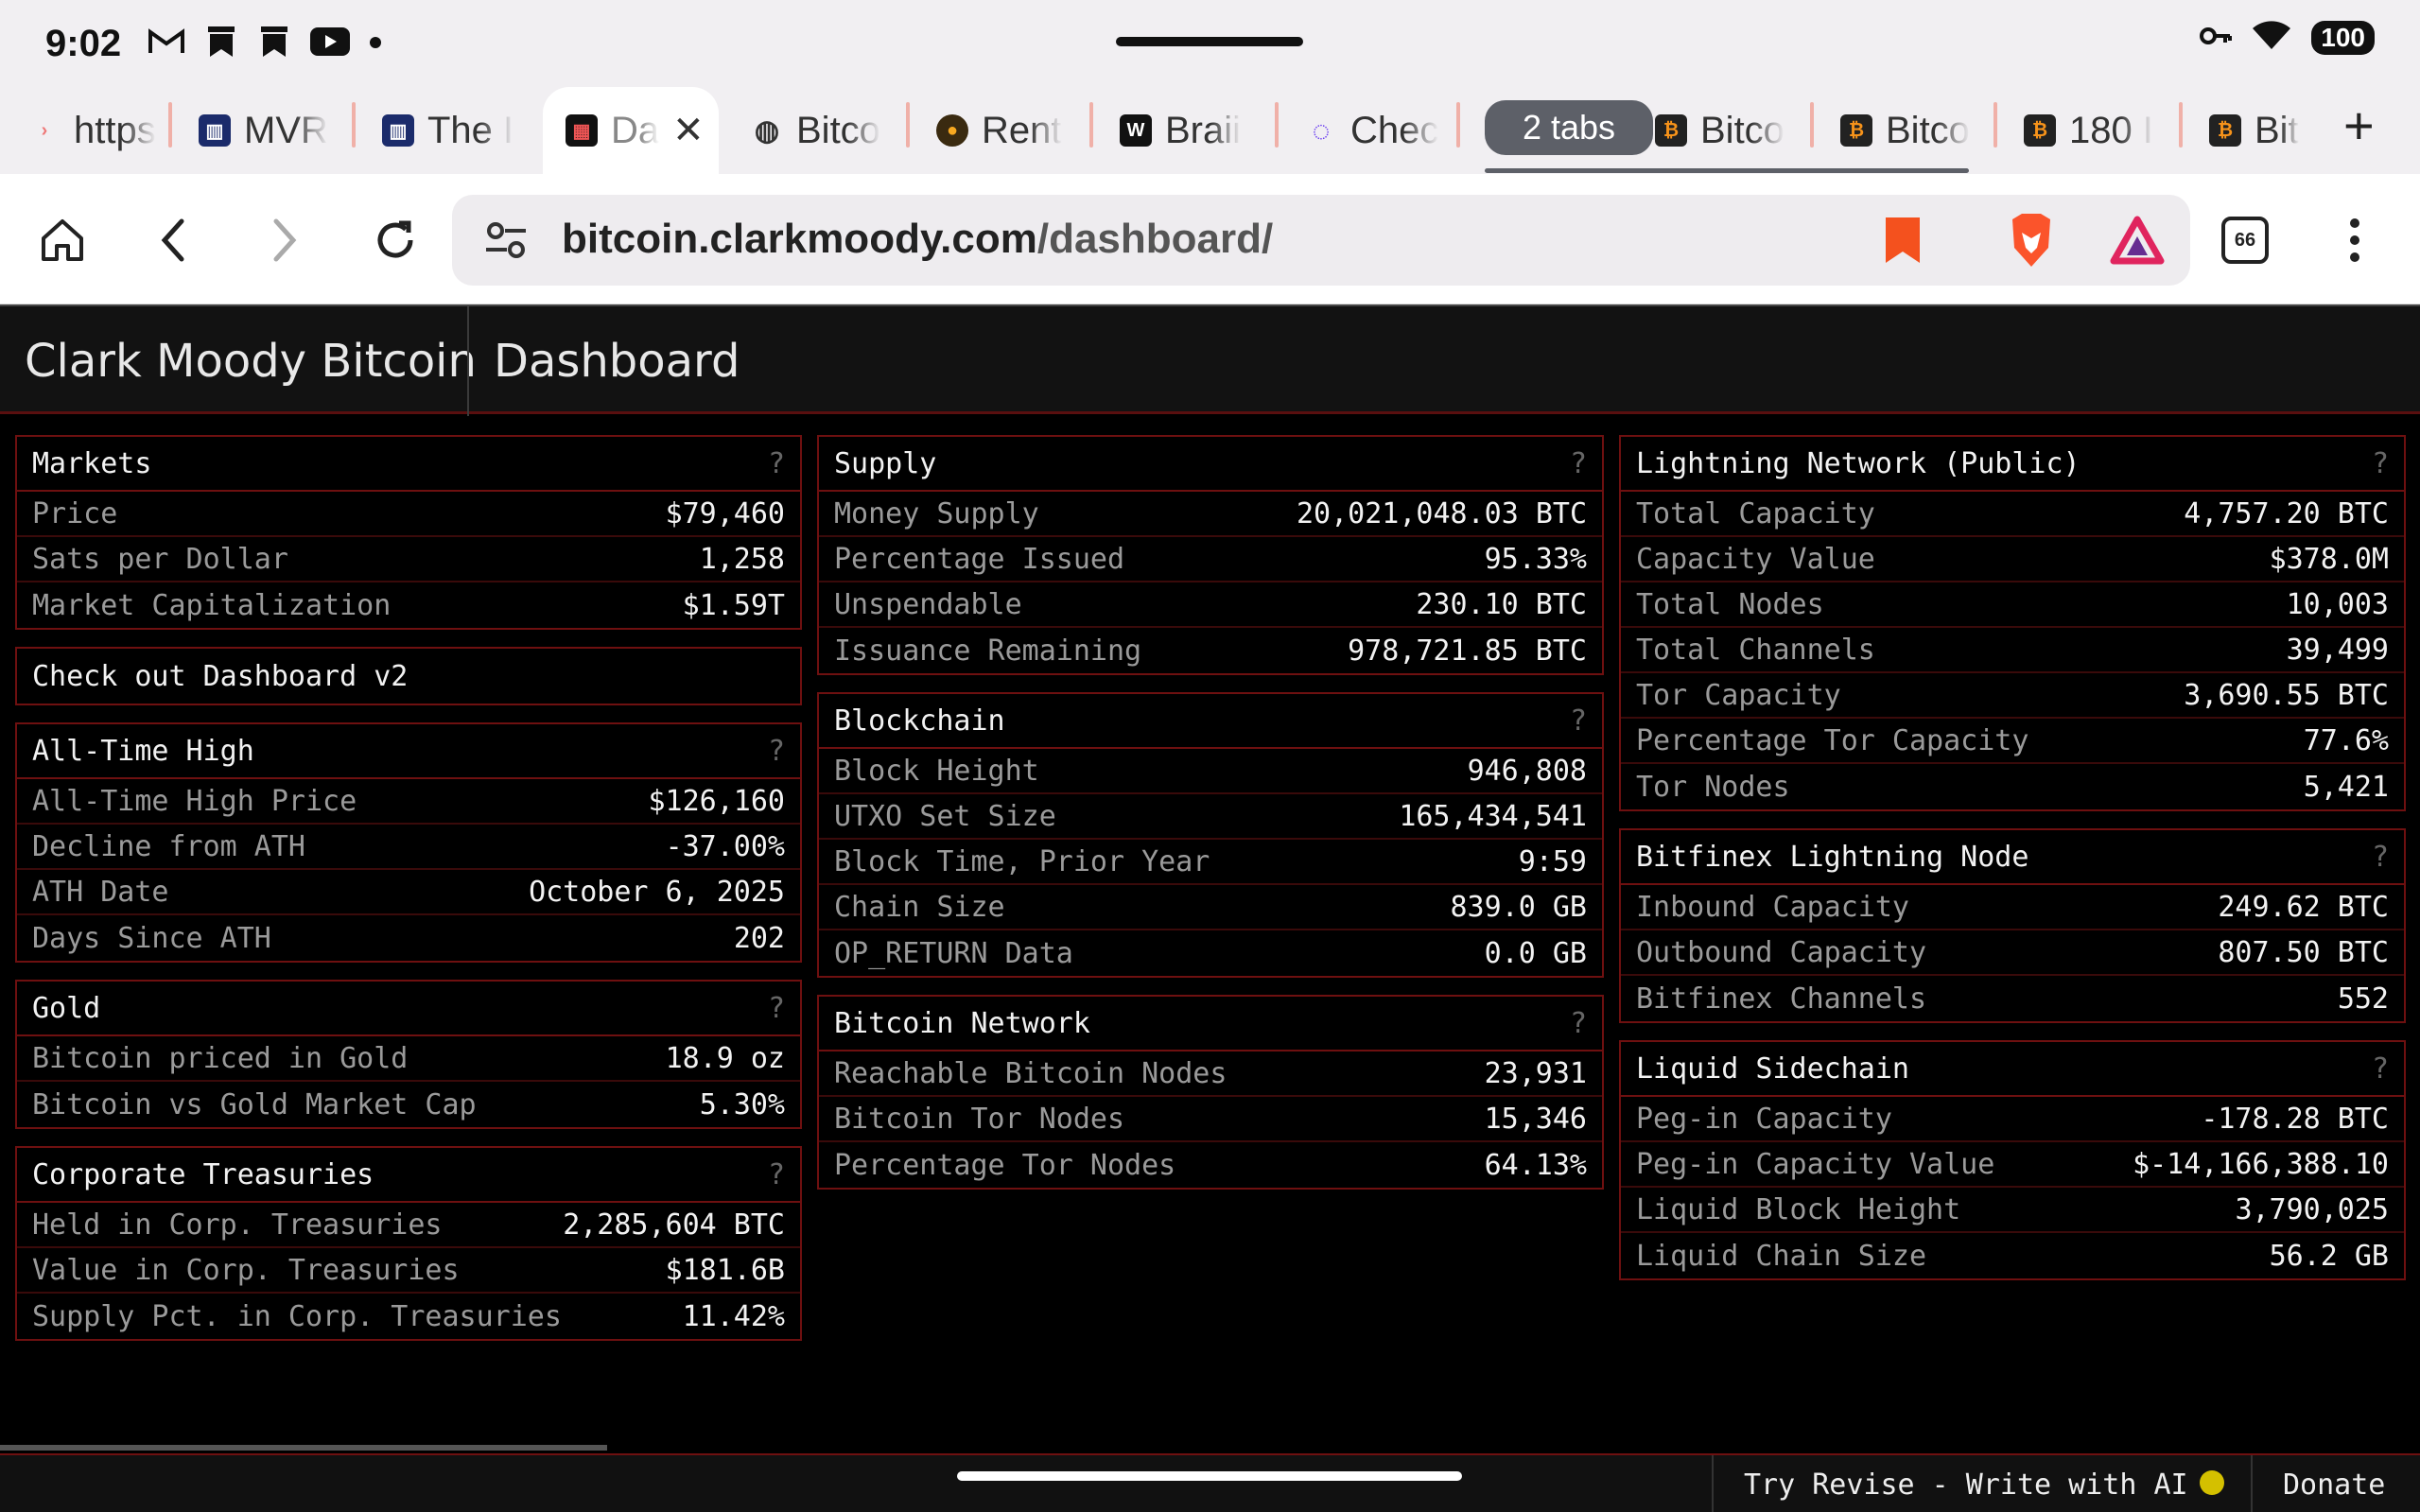  Describe the element at coordinates (283, 240) in the screenshot. I see `forward-button` at that location.